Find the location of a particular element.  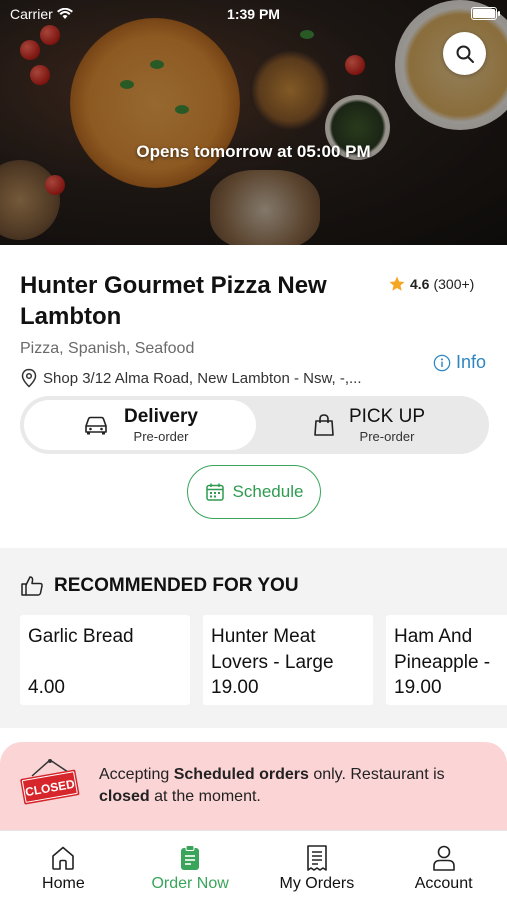

search-icon is located at coordinates (465, 54).